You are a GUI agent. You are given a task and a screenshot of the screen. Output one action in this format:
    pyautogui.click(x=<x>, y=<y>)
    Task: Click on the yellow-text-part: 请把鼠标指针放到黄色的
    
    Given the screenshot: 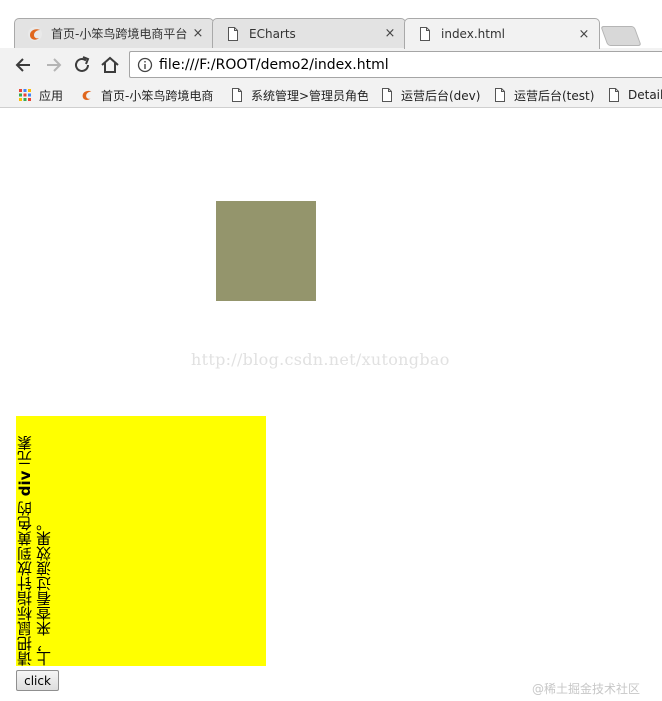 What is the action you would take?
    pyautogui.click(x=25, y=581)
    